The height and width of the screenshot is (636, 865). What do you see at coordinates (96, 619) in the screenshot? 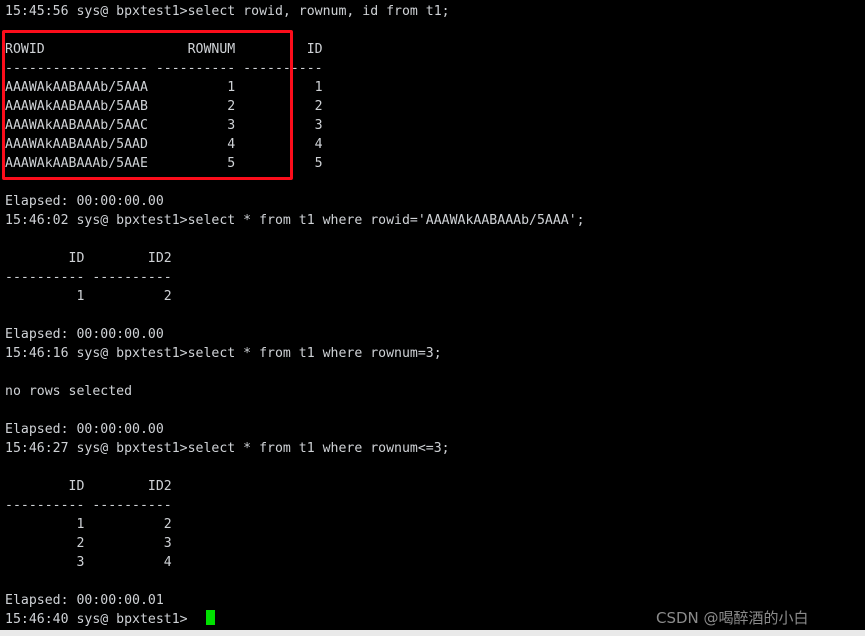
I see `terminal-prompt-line: 15:46:40 sys@ bpxtest1>` at bounding box center [96, 619].